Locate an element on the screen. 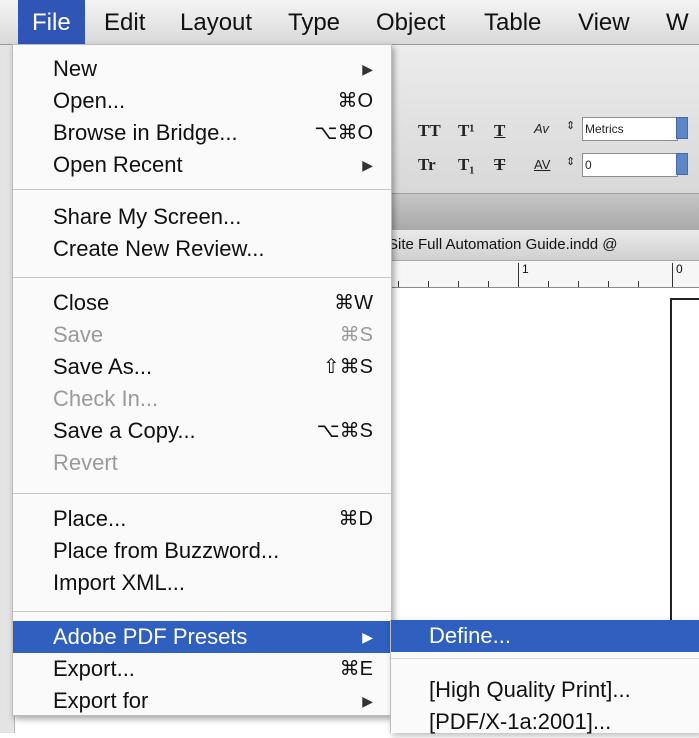 This screenshot has width=699, height=738. menu-item-revert: Revert is located at coordinates (202, 463).